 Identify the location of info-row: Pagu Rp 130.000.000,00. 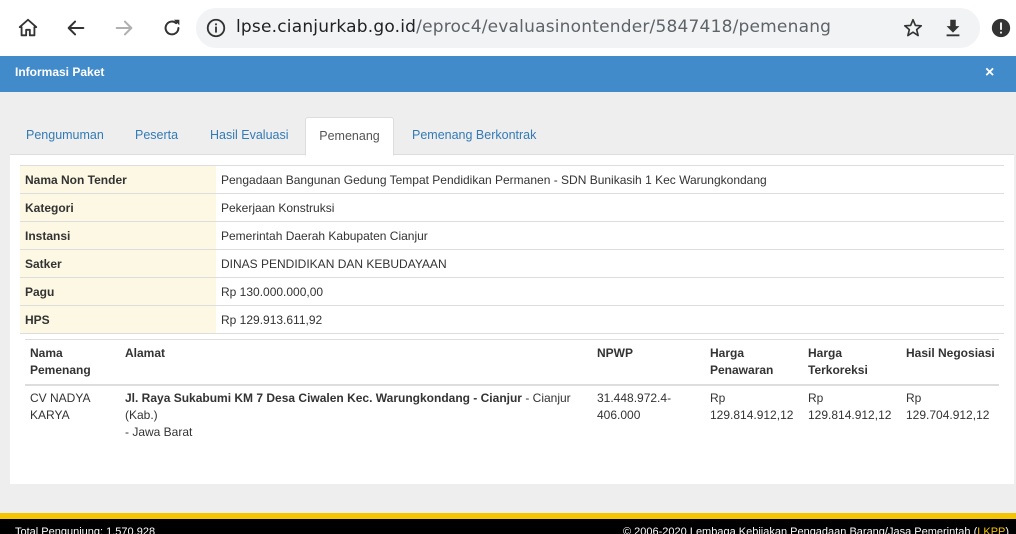
(512, 291).